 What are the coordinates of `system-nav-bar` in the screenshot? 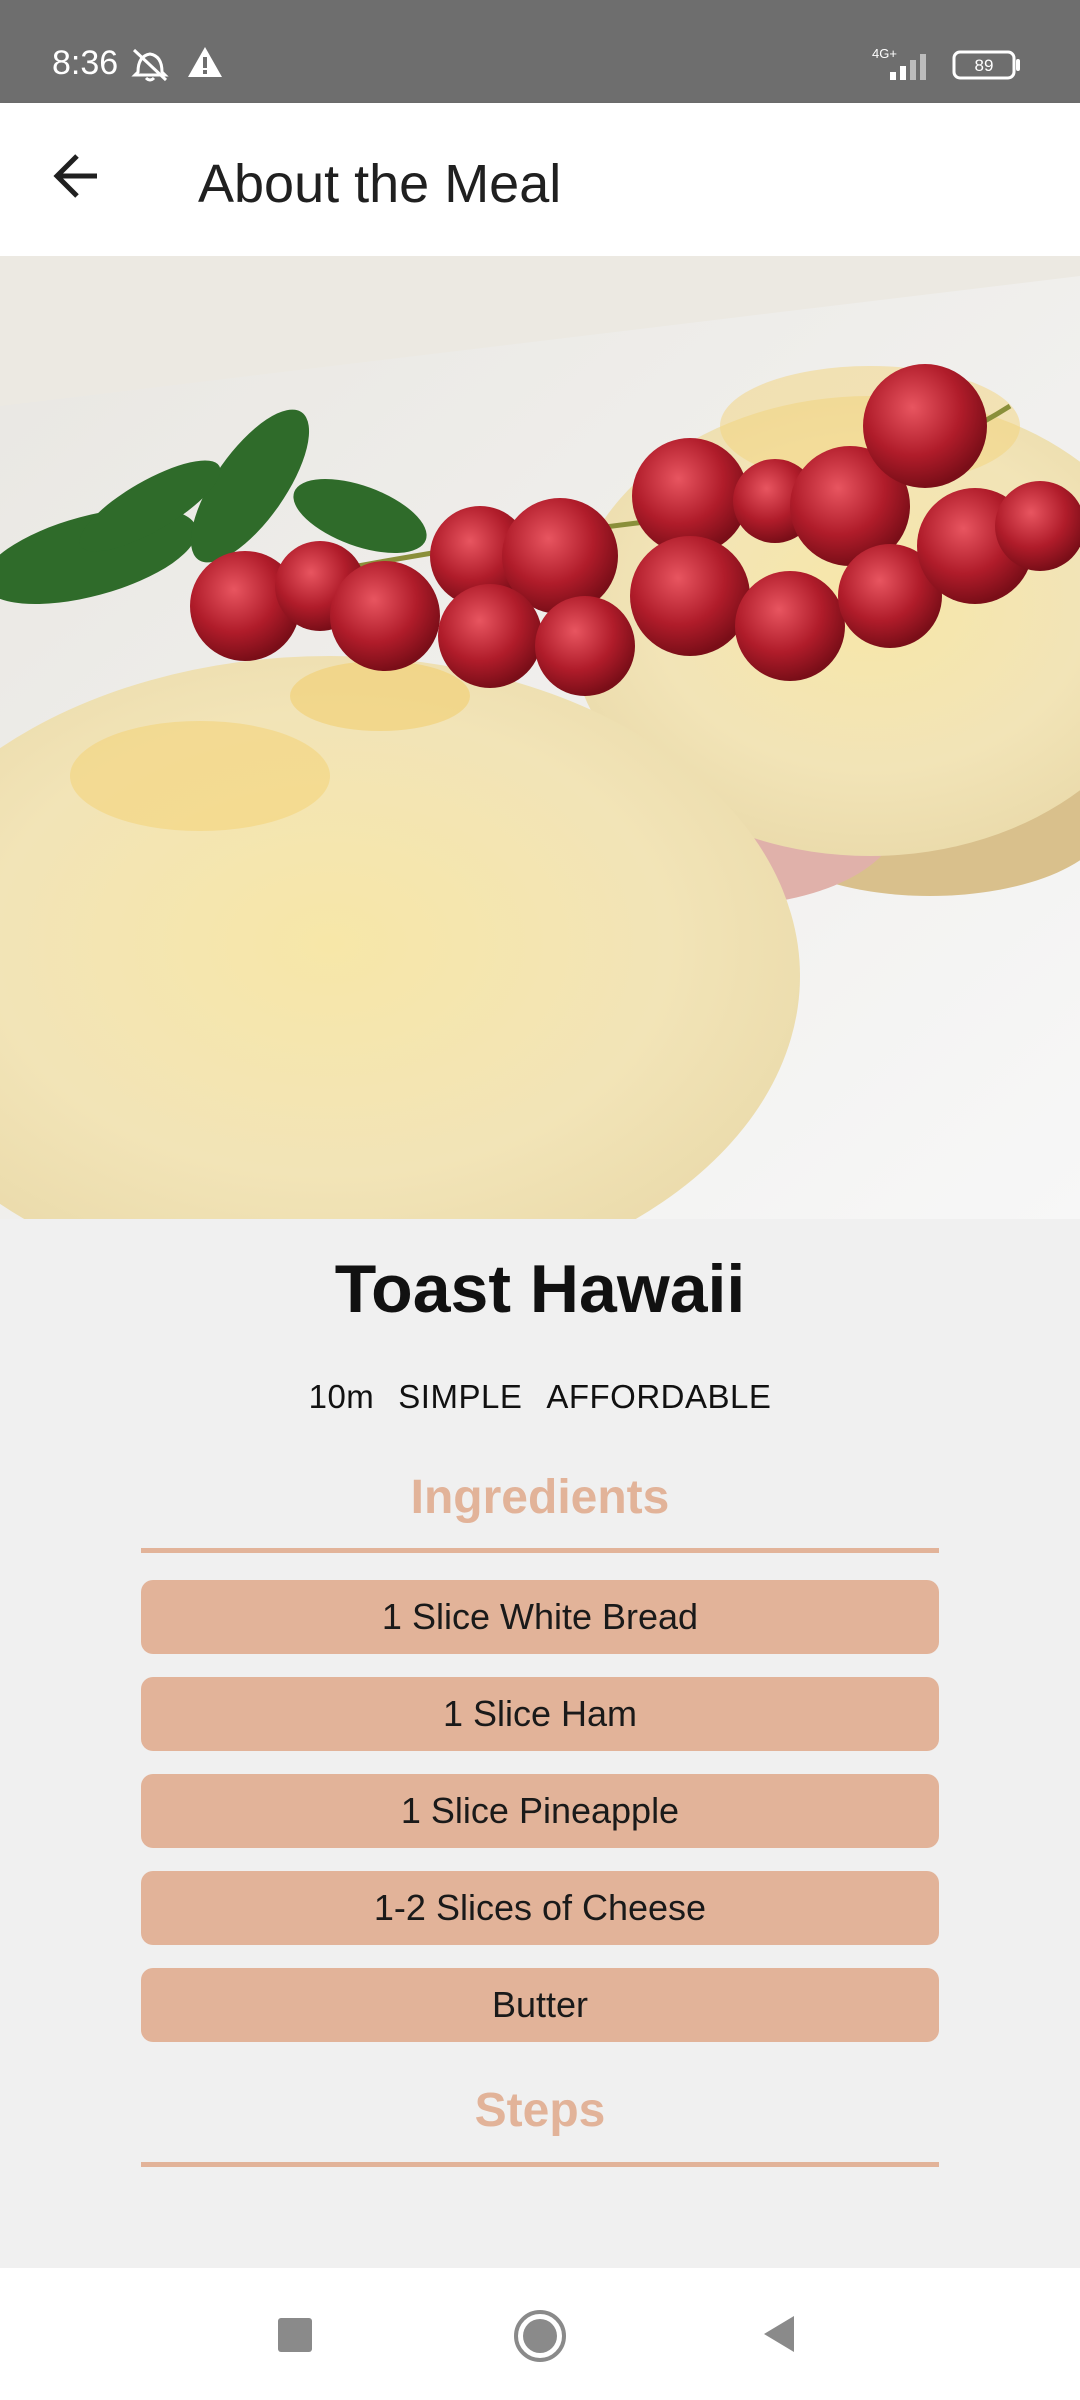 It's located at (540, 2334).